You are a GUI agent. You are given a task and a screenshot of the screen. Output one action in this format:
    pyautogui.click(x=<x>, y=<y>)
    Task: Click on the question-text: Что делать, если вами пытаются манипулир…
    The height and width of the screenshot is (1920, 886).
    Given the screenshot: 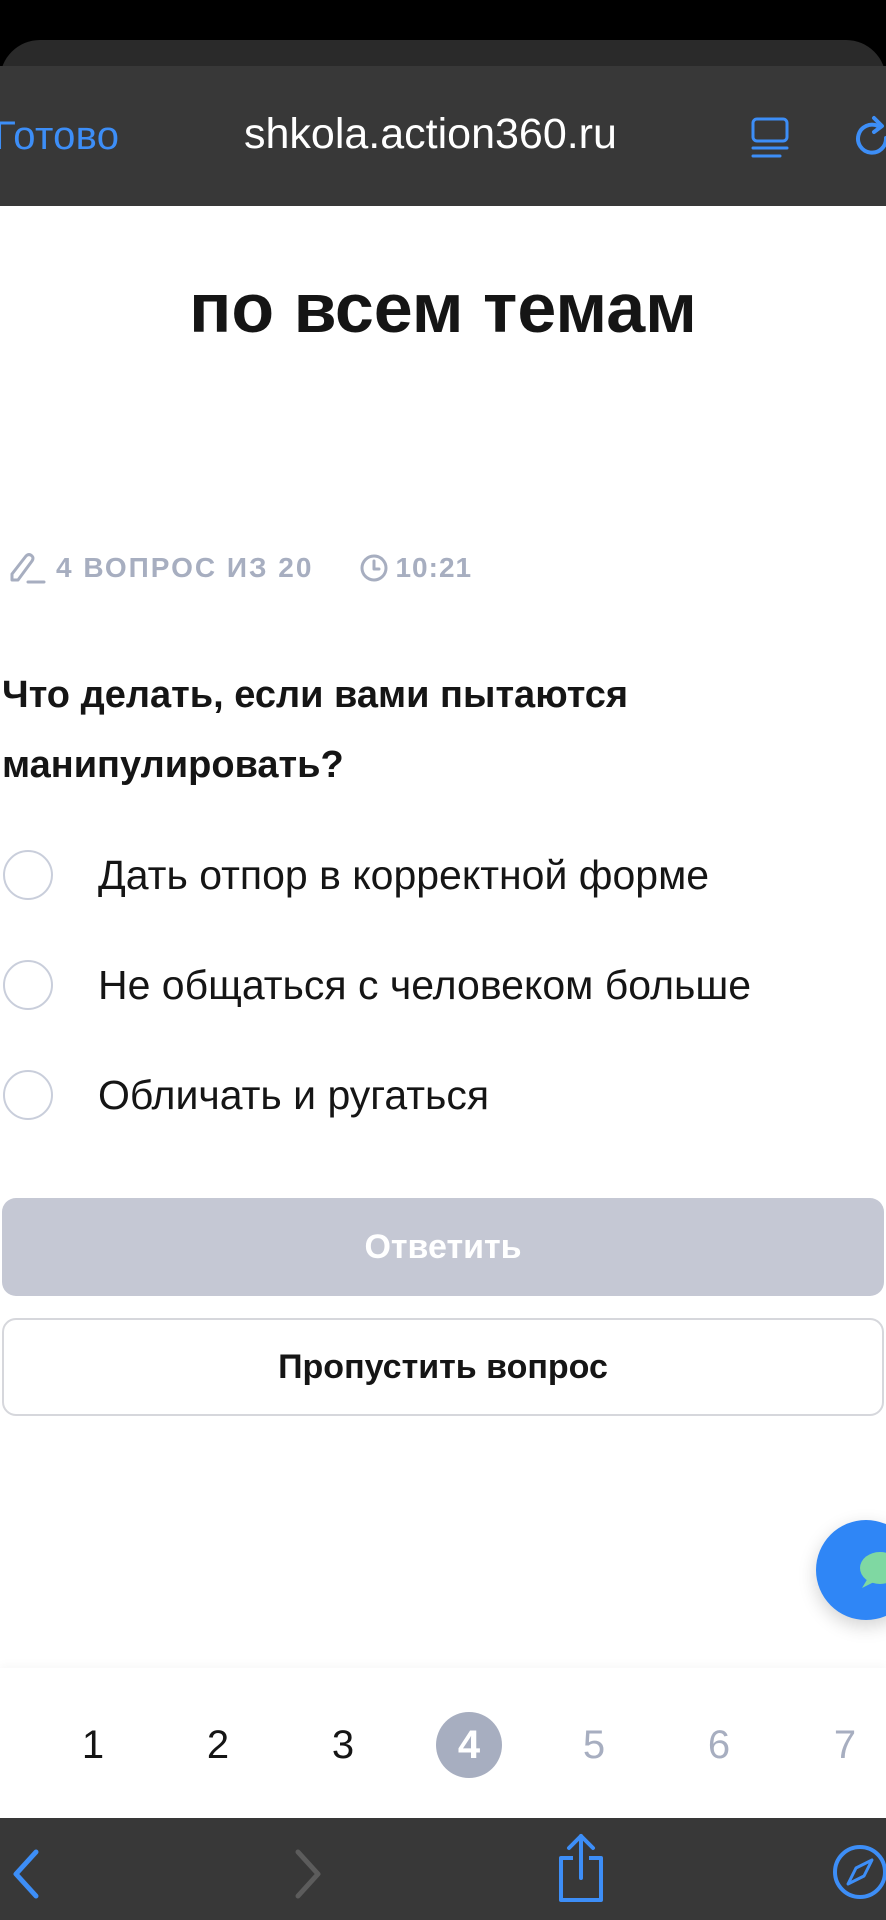 What is the action you would take?
    pyautogui.click(x=315, y=730)
    